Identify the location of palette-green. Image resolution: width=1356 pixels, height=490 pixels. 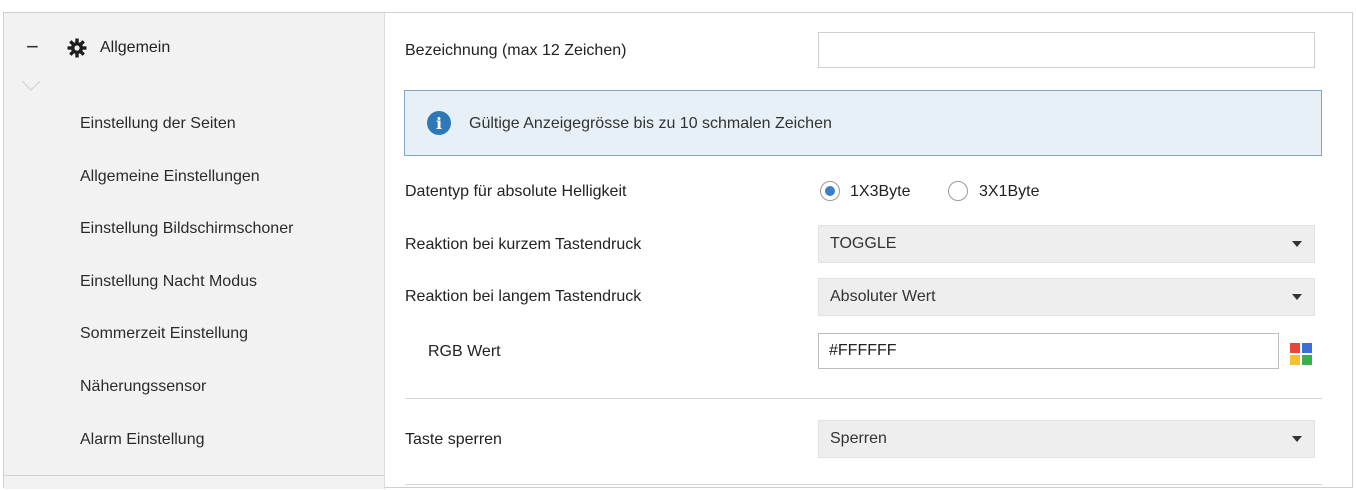
(1307, 360).